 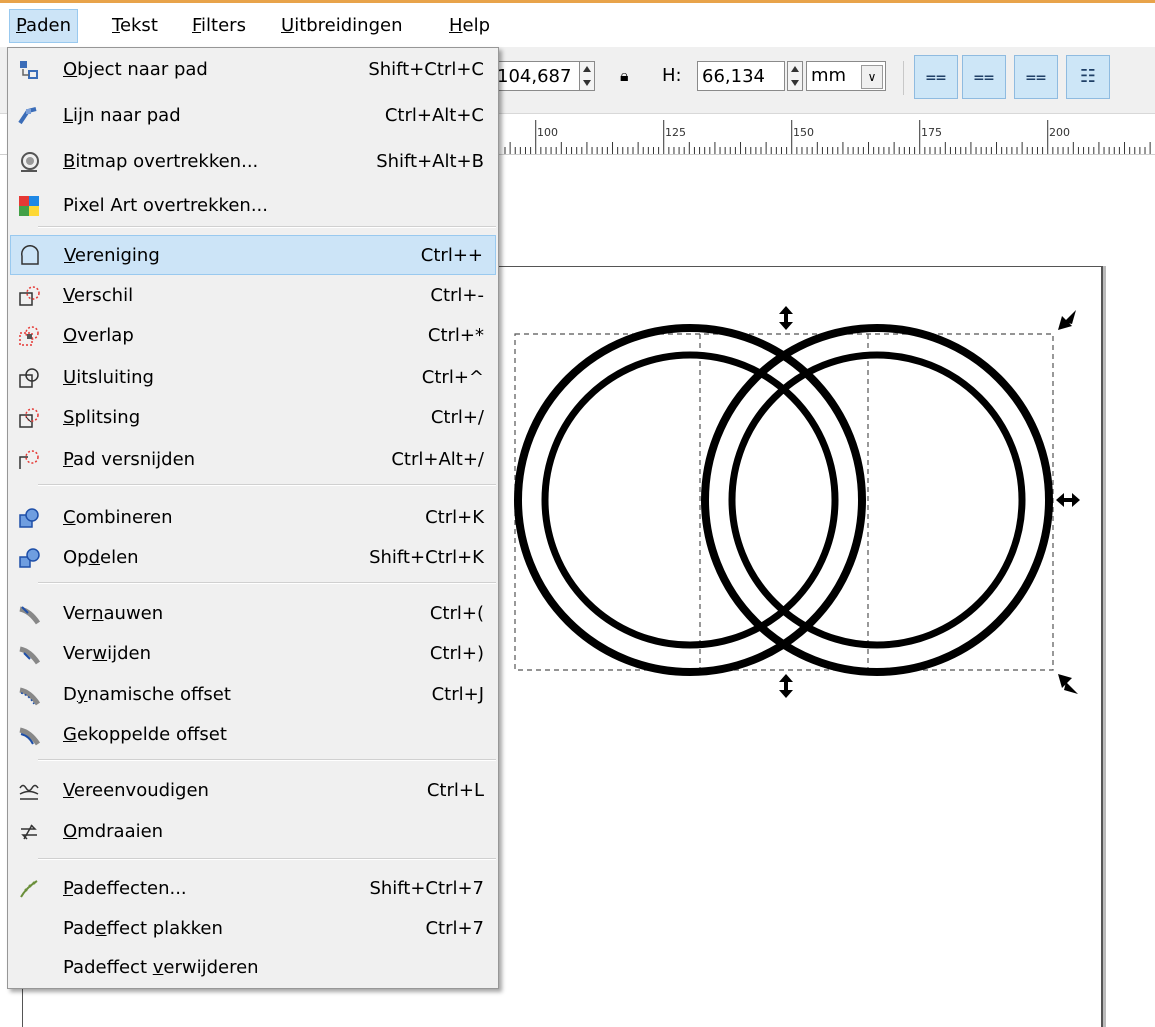 I want to click on handle-top-right-icon, so click(x=1070, y=317).